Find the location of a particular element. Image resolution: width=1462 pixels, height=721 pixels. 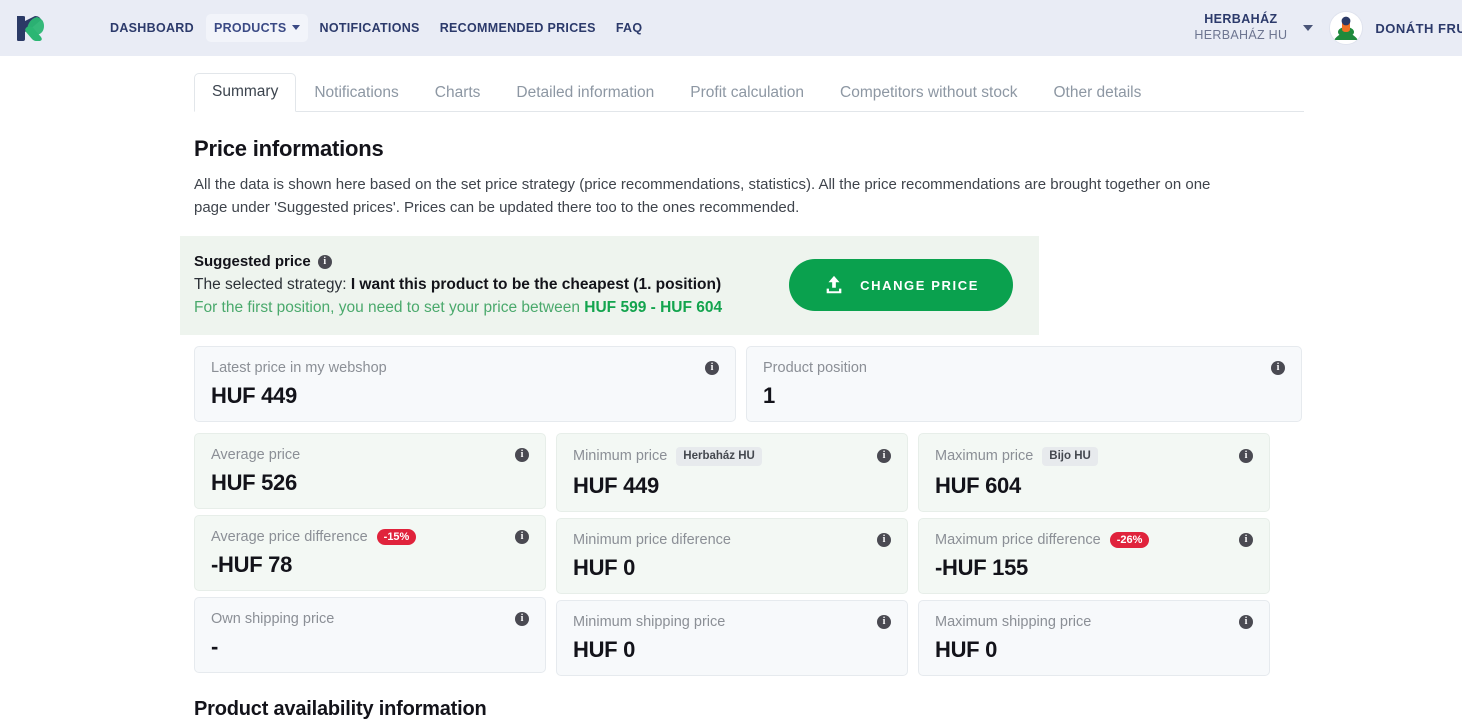

tab-competitors-without-stock-label: Competitors without stock is located at coordinates (929, 92).